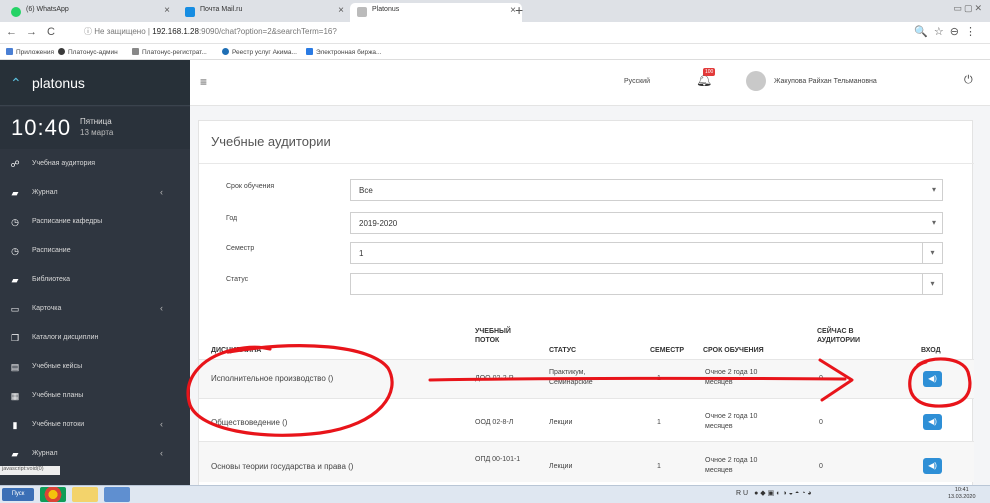 The image size is (990, 503). I want to click on file-icon: ▮, so click(15, 425).